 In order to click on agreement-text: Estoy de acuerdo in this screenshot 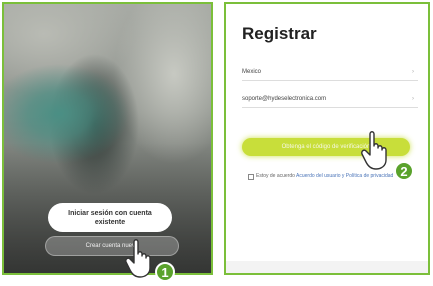, I will do `click(276, 176)`.